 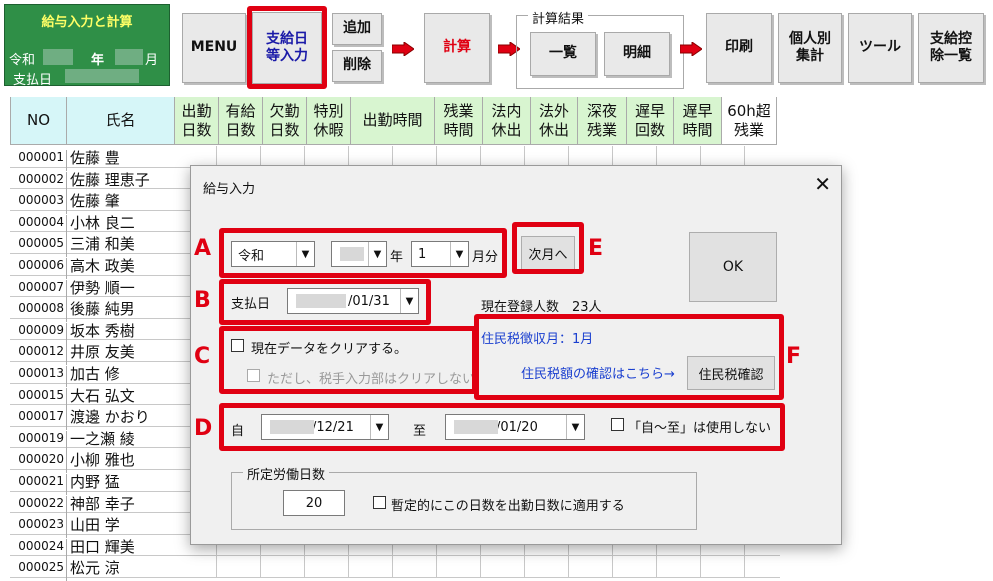 What do you see at coordinates (202, 356) in the screenshot?
I see `callout-c: C` at bounding box center [202, 356].